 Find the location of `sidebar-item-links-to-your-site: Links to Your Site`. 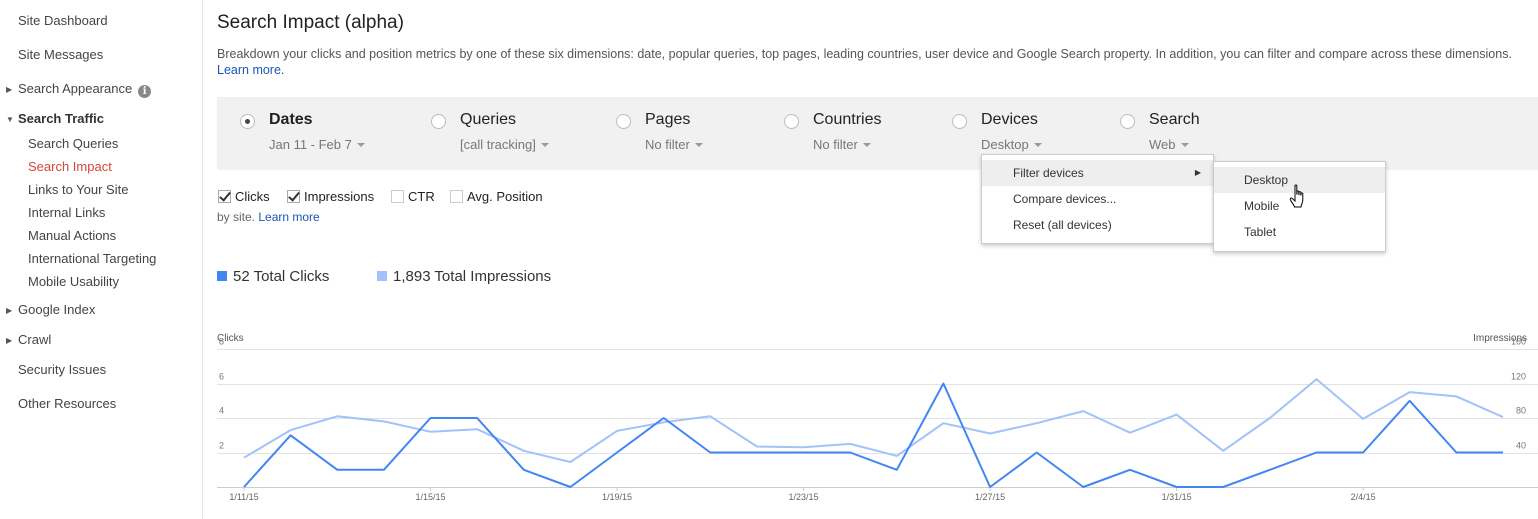

sidebar-item-links-to-your-site: Links to Your Site is located at coordinates (78, 189).